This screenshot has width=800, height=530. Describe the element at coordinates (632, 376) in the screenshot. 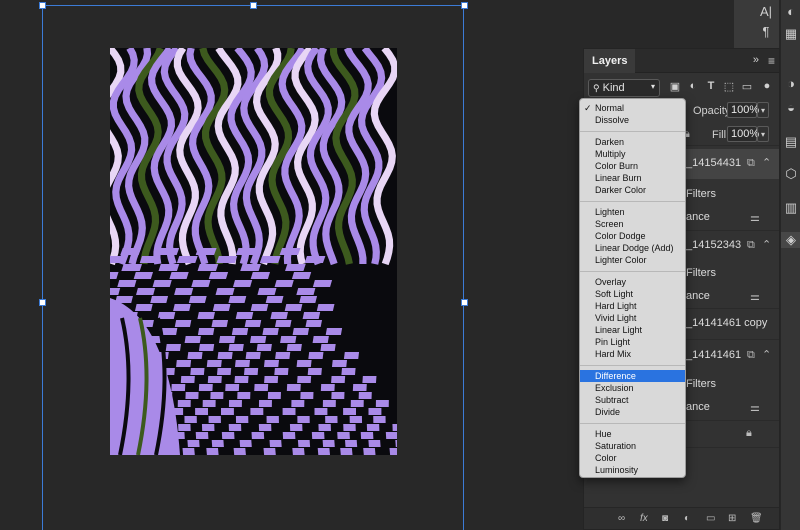

I see `blend-mode-option-difference: Difference` at that location.